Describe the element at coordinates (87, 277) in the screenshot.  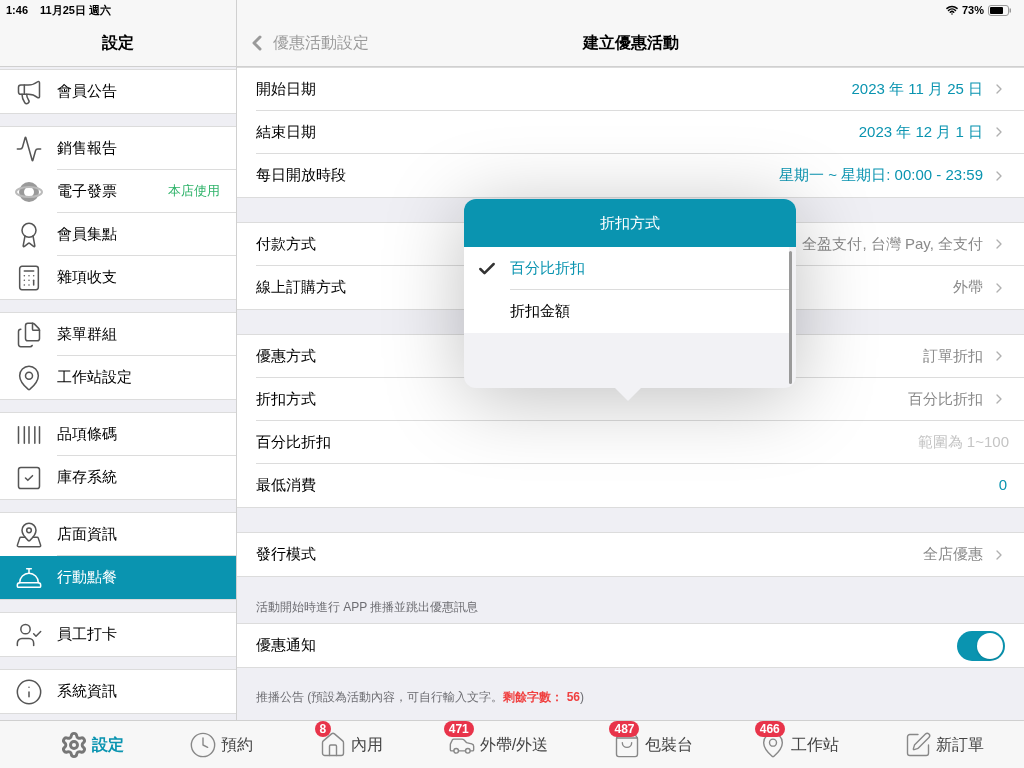
I see `sidebar-label: 雜項收支` at that location.